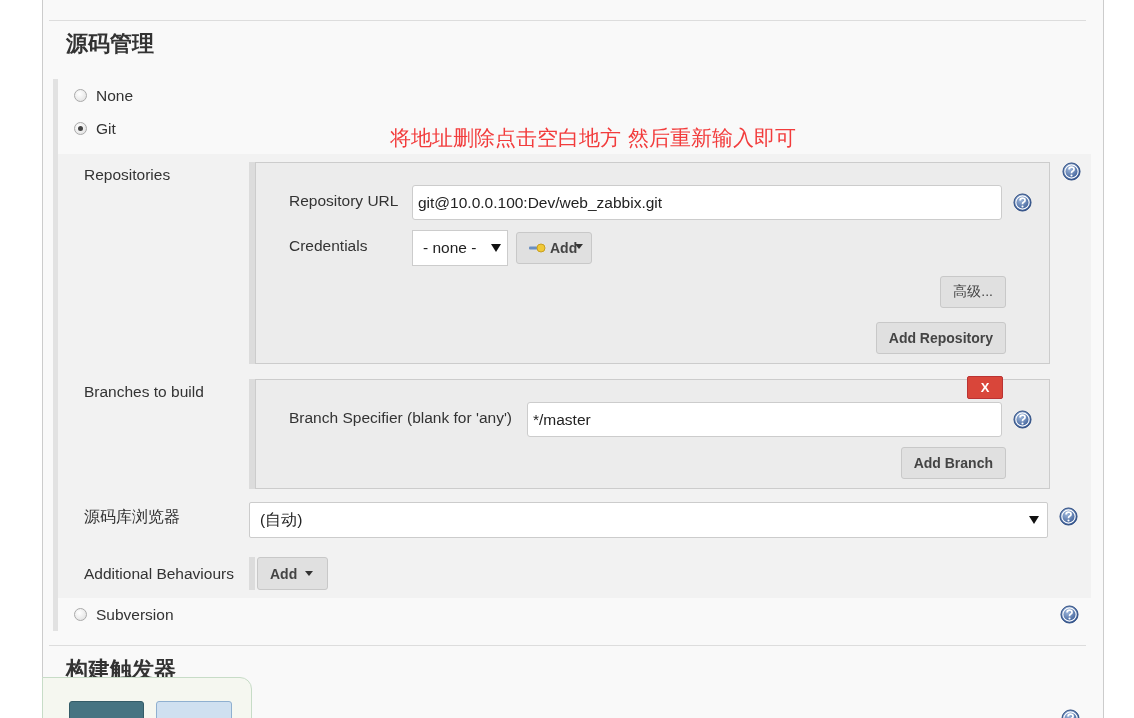 The width and height of the screenshot is (1134, 718). I want to click on section-heading: 源码管理, so click(110, 44).